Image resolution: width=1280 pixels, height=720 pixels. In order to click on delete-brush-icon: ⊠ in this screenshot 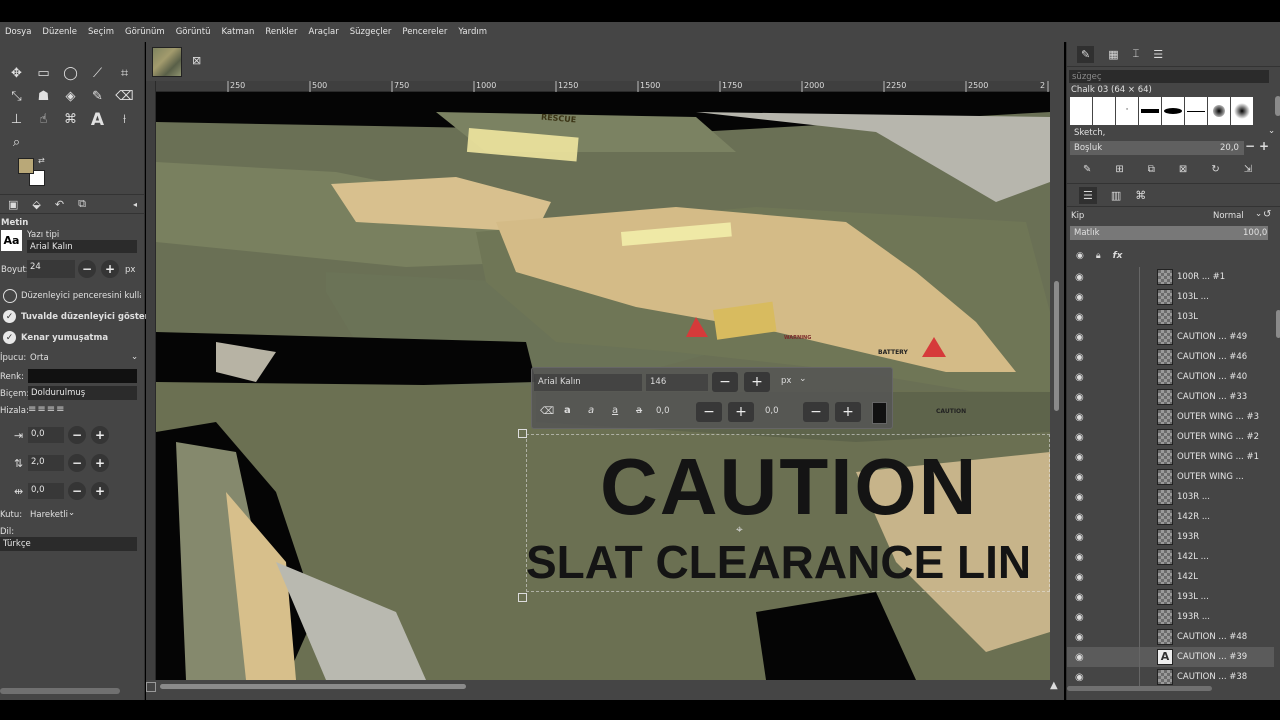, I will do `click(1183, 169)`.